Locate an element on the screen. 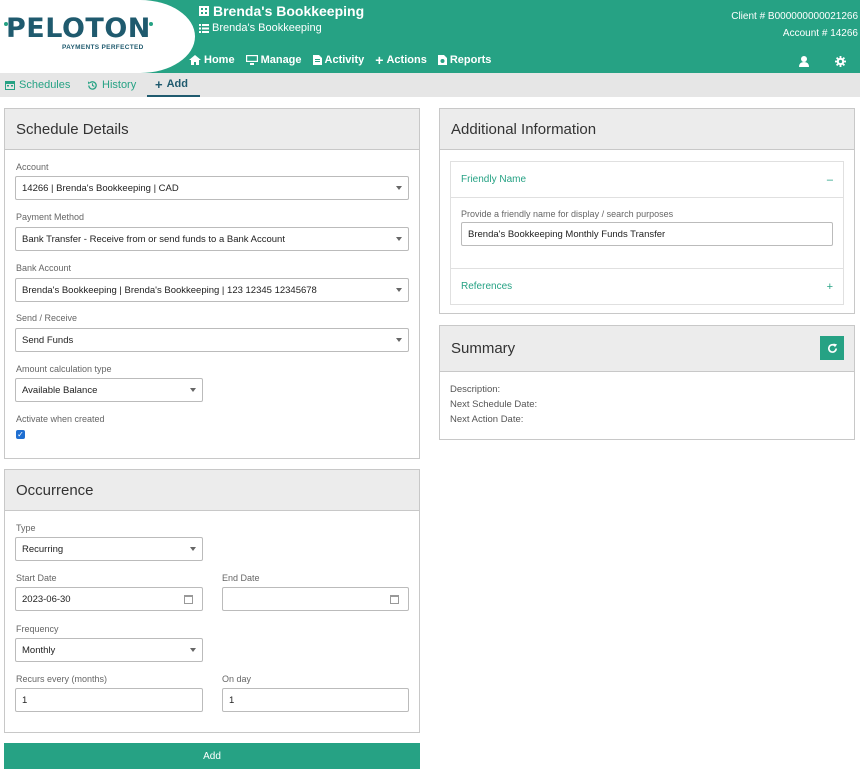 This screenshot has height=771, width=860. nav-reports: Reports is located at coordinates (464, 60).